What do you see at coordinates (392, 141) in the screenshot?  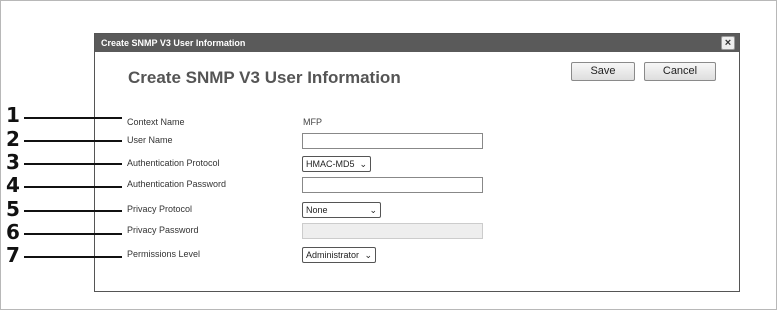 I see `user-name-input` at bounding box center [392, 141].